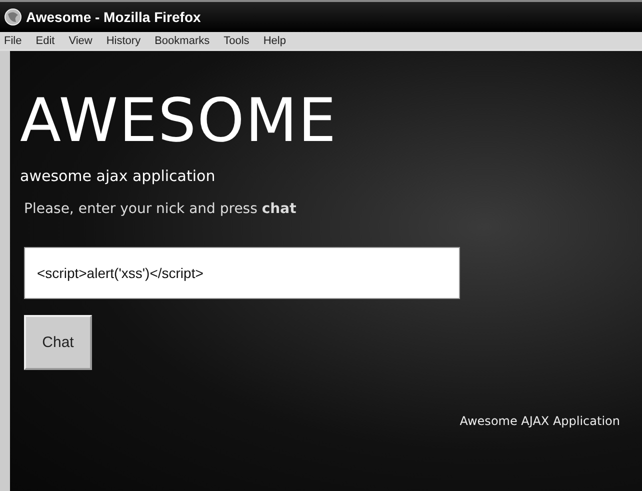  What do you see at coordinates (540, 421) in the screenshot?
I see `footer-text: Awesome AJAX Application` at bounding box center [540, 421].